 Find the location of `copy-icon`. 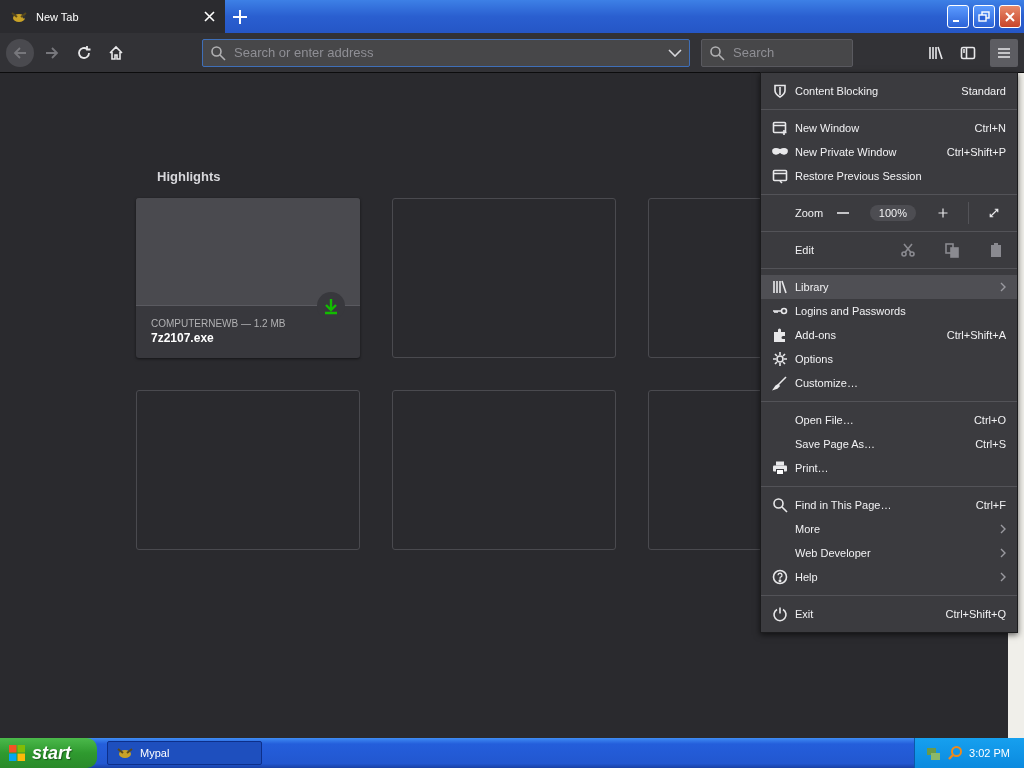

copy-icon is located at coordinates (952, 250).